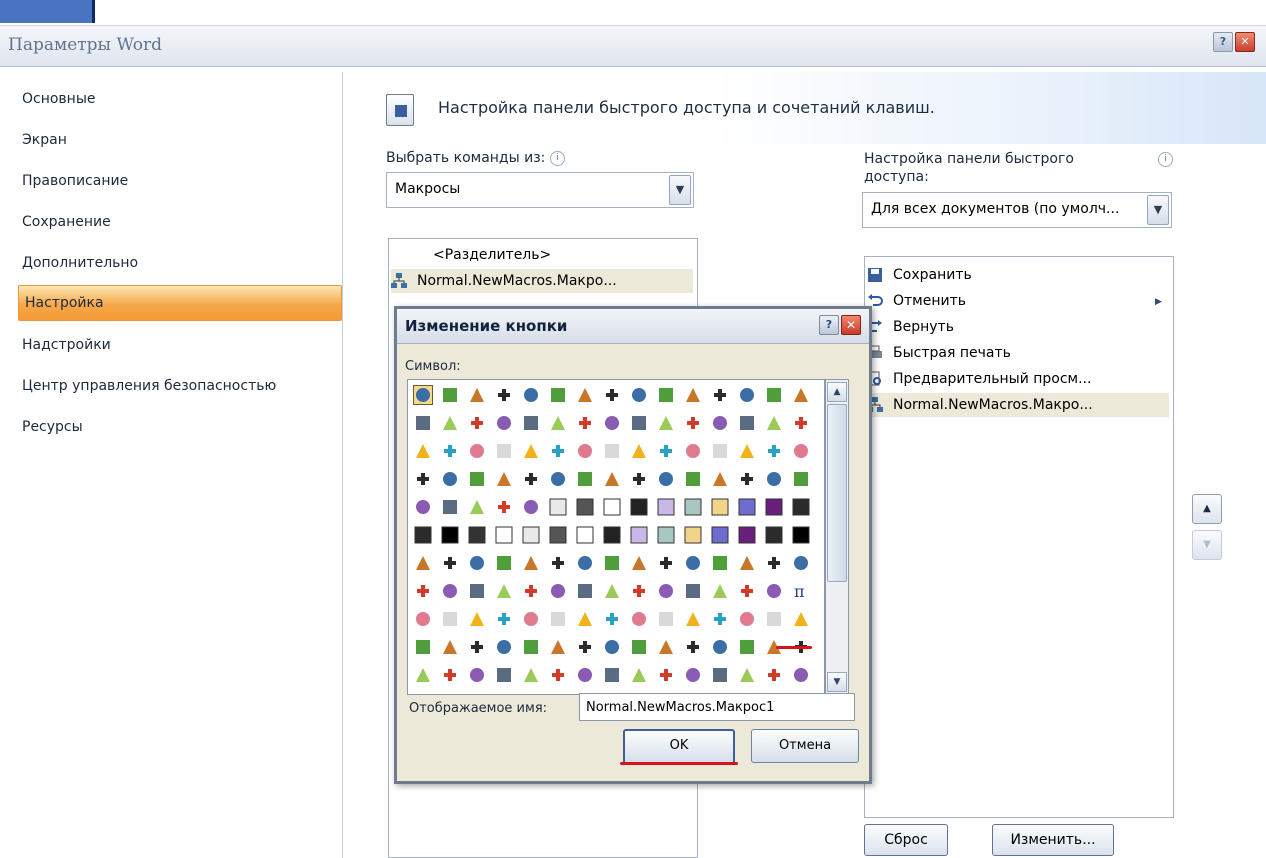 This screenshot has width=1266, height=858. What do you see at coordinates (181, 222) in the screenshot?
I see `sidebar-item-save: Сохранение` at bounding box center [181, 222].